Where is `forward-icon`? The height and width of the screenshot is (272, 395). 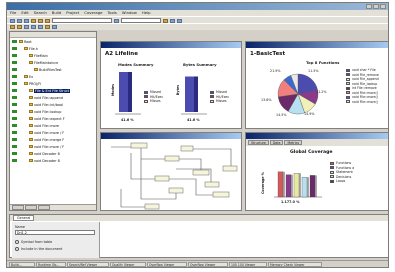 forward-icon is located at coordinates (19, 27).